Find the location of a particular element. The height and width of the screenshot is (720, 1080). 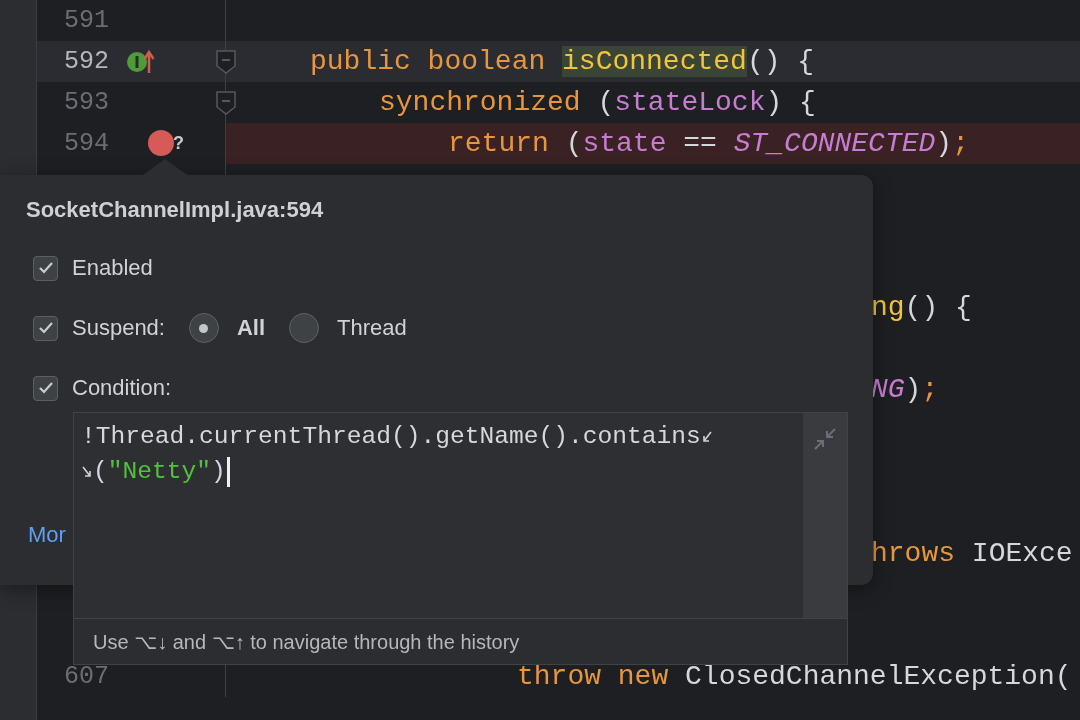

code-token: public boolean is located at coordinates (428, 61).